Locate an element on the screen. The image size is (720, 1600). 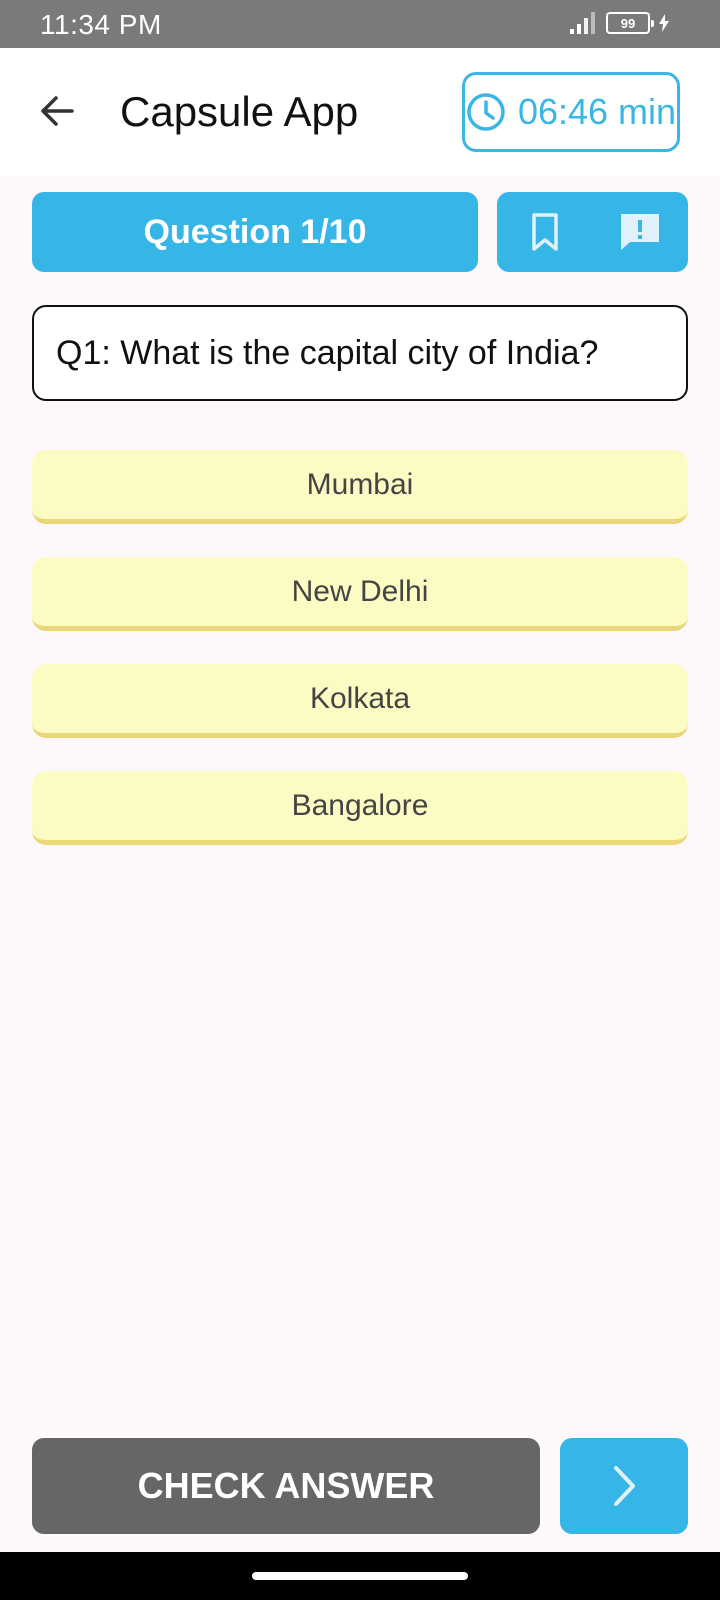
back-button is located at coordinates (57, 111).